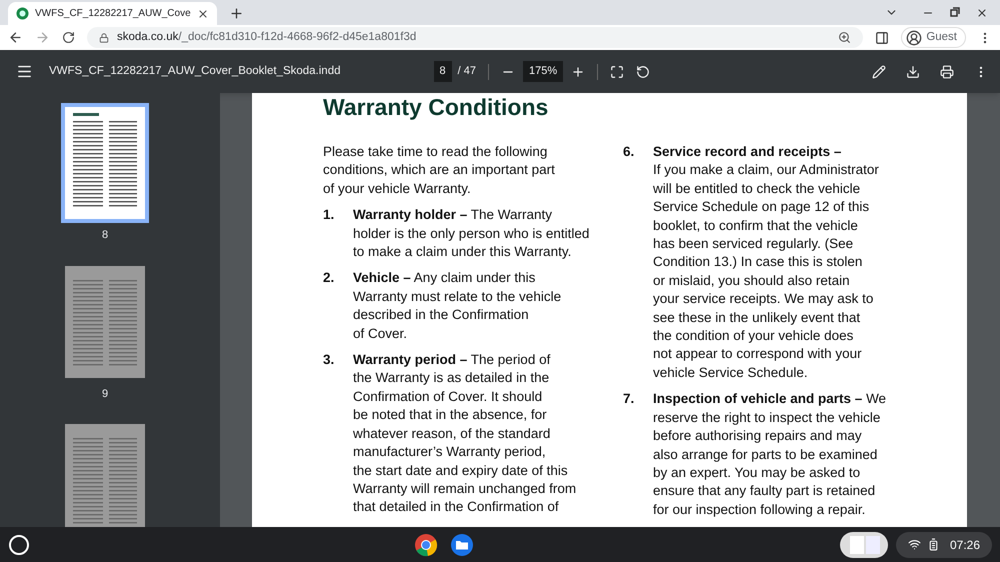 The image size is (1000, 562). I want to click on side-panel-icon, so click(882, 37).